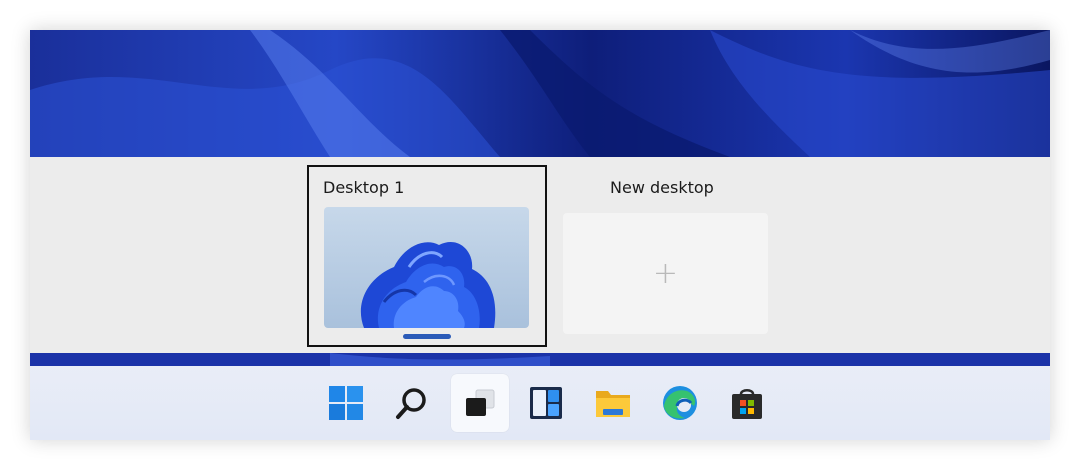 This screenshot has height=470, width=1080. What do you see at coordinates (364, 187) in the screenshot?
I see `desktop-1-label: Desktop 1` at bounding box center [364, 187].